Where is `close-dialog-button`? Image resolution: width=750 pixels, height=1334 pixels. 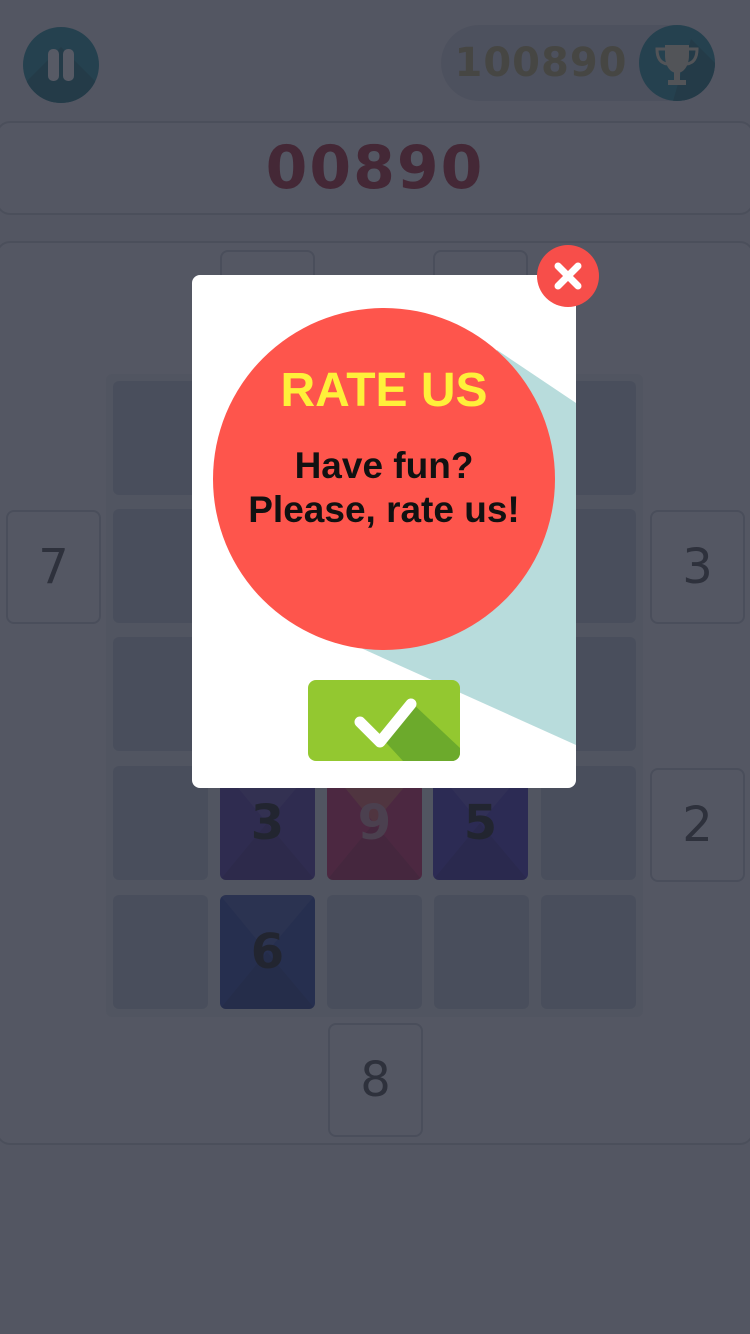
close-dialog-button is located at coordinates (568, 276).